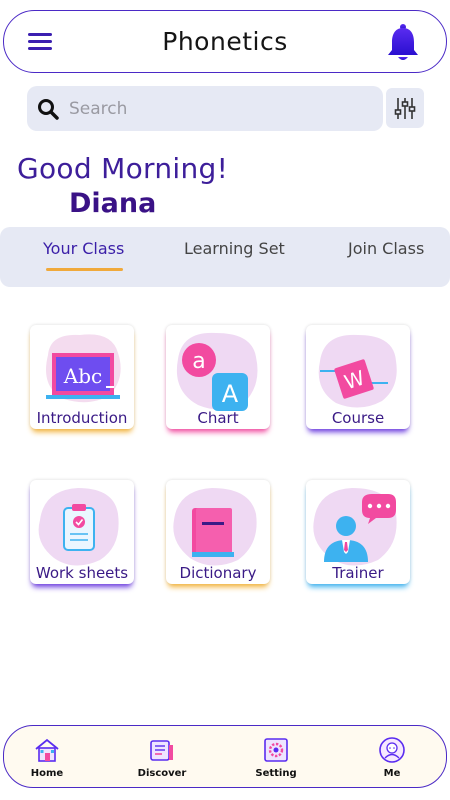  Describe the element at coordinates (276, 750) in the screenshot. I see `settings-gear-icon` at that location.